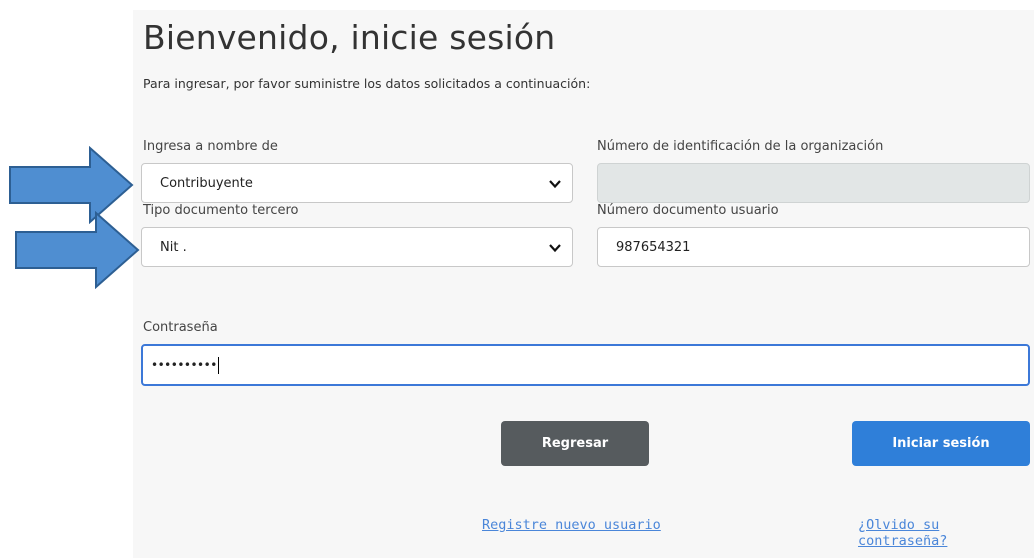  Describe the element at coordinates (946, 533) in the screenshot. I see `forgot-password-link: ¿Olvido su contraseña?` at that location.